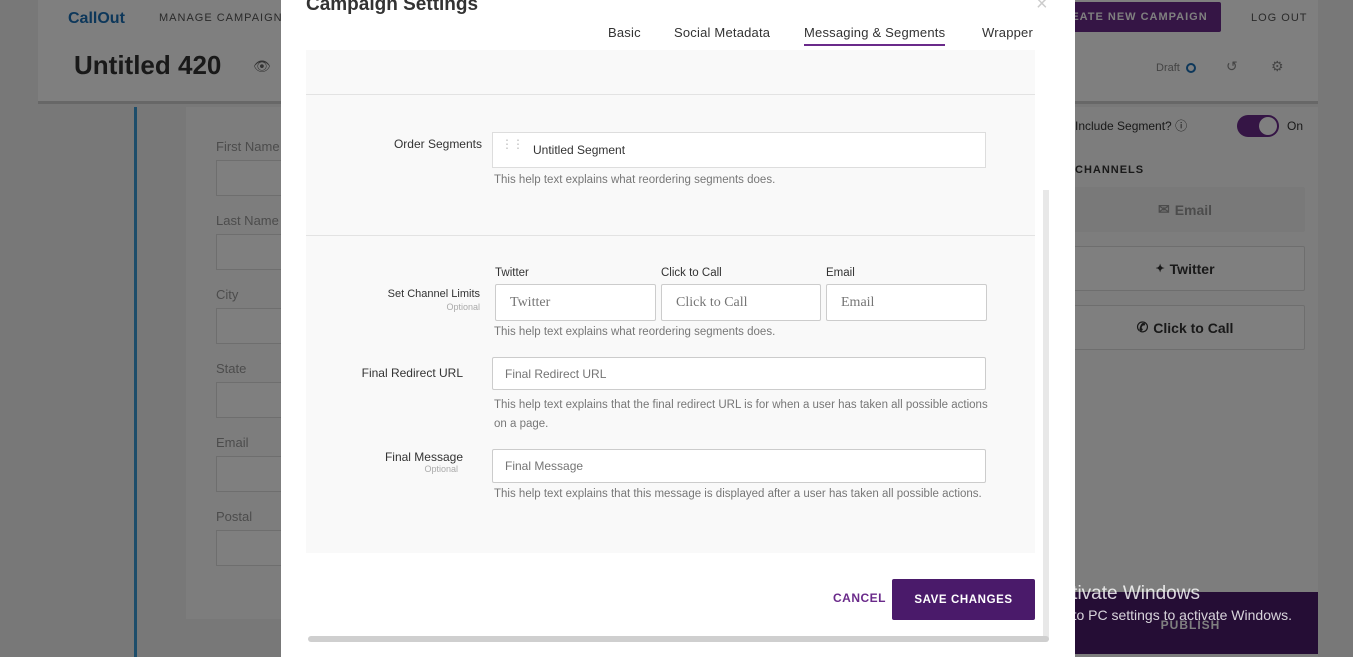 The width and height of the screenshot is (1353, 657). I want to click on limit-label-twitter: Twitter, so click(512, 273).